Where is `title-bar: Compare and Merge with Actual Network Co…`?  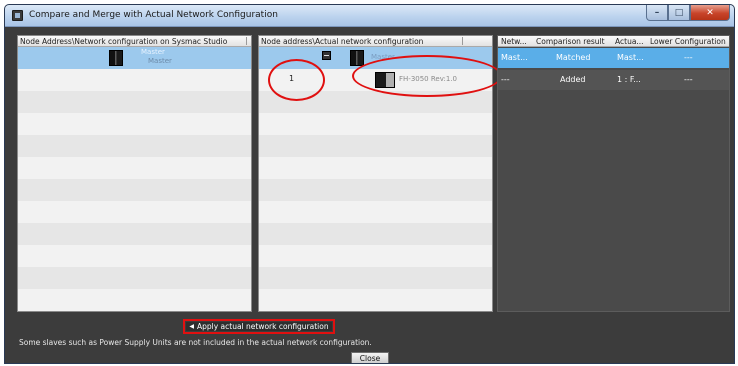
title-bar: Compare and Merge with Actual Network Co… is located at coordinates (369, 16).